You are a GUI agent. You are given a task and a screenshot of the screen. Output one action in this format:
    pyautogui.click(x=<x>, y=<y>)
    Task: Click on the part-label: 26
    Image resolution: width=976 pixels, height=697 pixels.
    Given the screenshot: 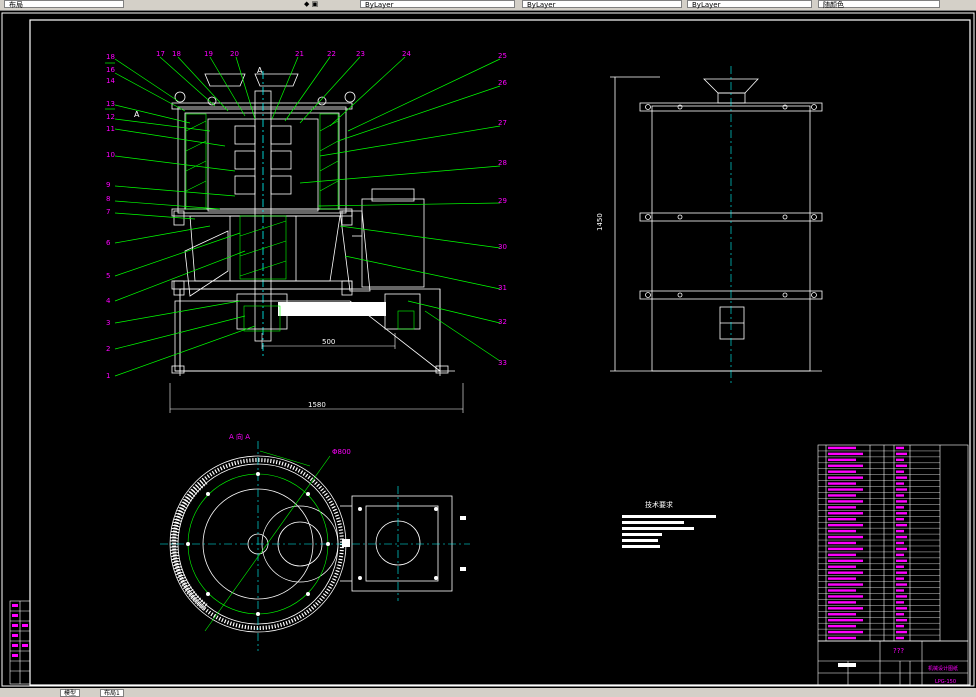 What is the action you would take?
    pyautogui.click(x=502, y=83)
    